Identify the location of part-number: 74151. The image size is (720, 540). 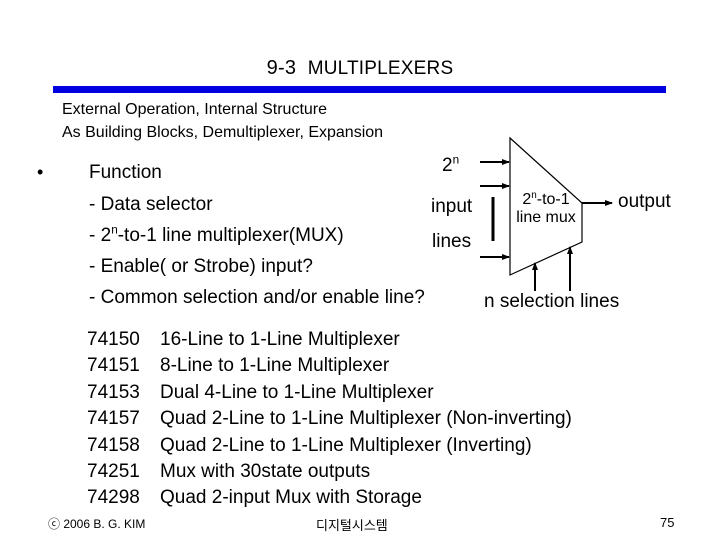
(113, 366).